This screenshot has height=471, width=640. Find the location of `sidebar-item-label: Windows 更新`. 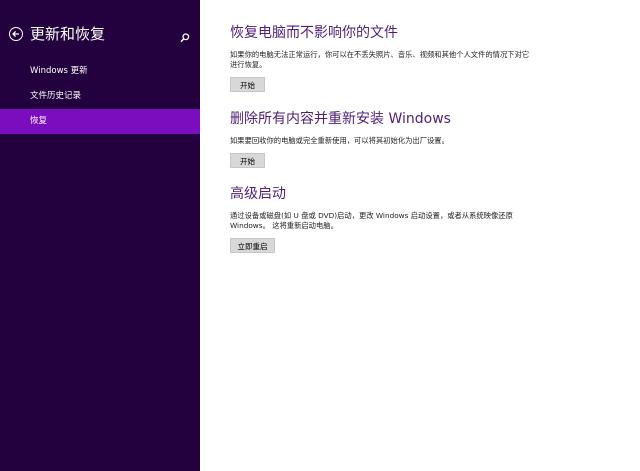

sidebar-item-label: Windows 更新 is located at coordinates (59, 71).